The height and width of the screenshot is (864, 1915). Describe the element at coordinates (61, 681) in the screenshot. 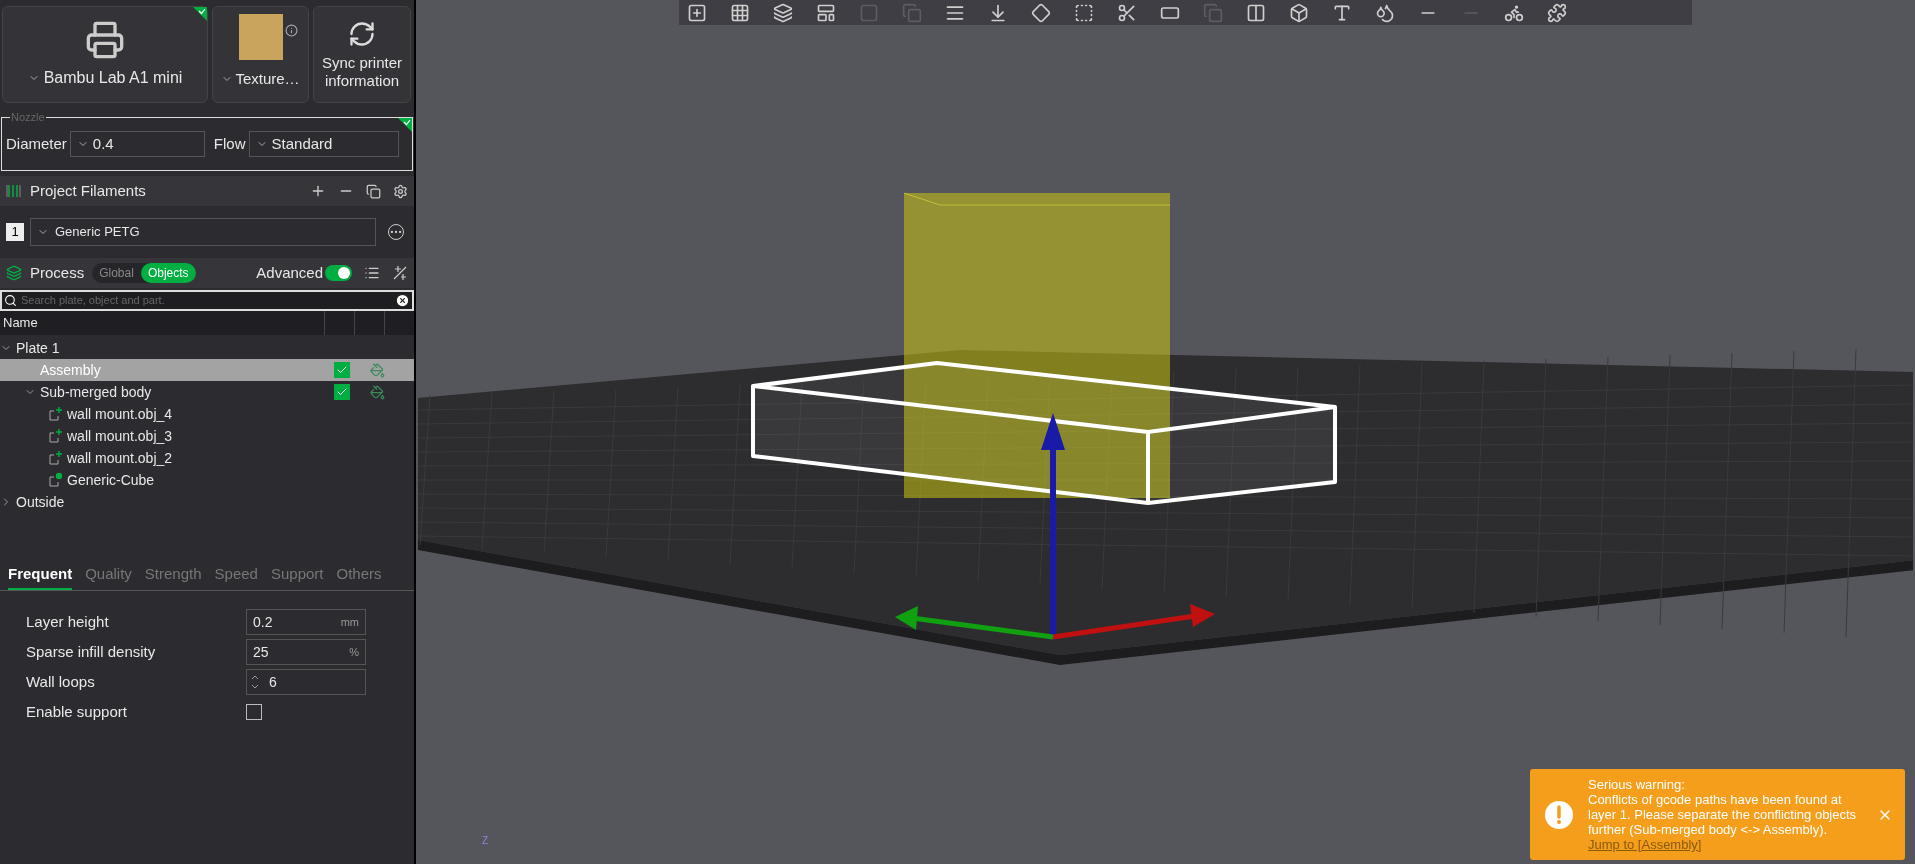

I see `setting-label: Wall loops` at that location.